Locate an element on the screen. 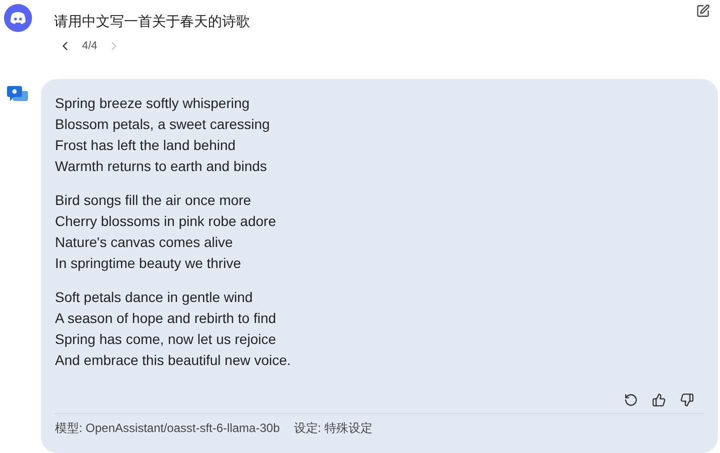 This screenshot has height=453, width=720. poem-line: In springtime beauty we thrive is located at coordinates (148, 263).